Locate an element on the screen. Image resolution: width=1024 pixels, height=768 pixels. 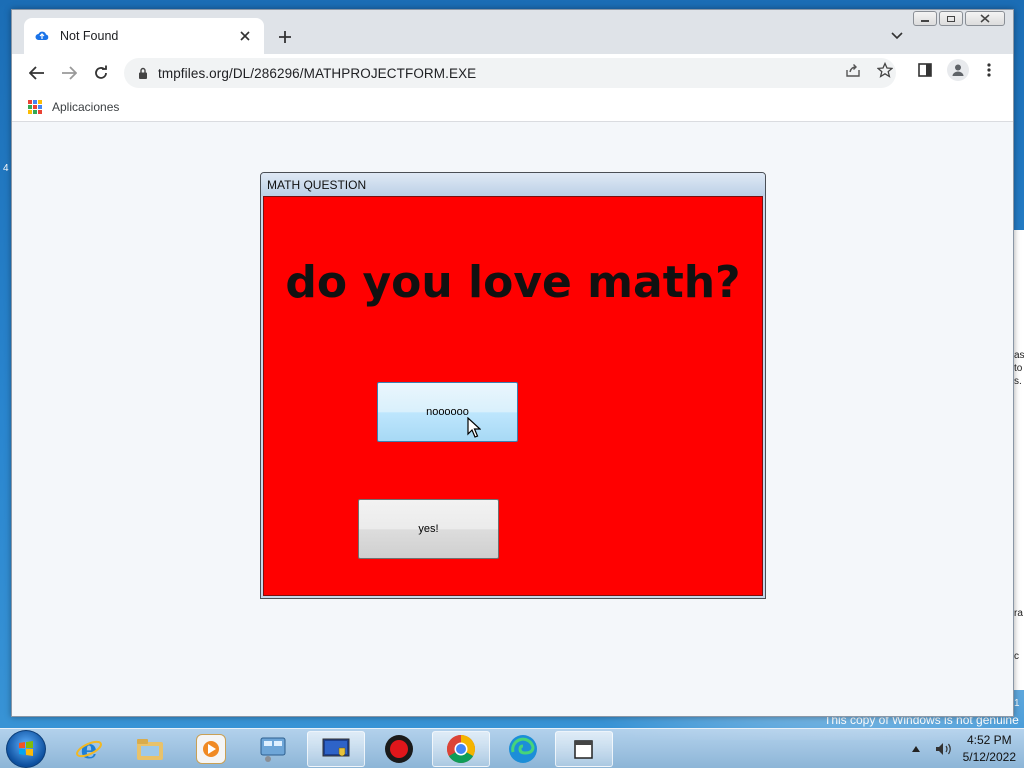
reload-icon is located at coordinates (101, 72).